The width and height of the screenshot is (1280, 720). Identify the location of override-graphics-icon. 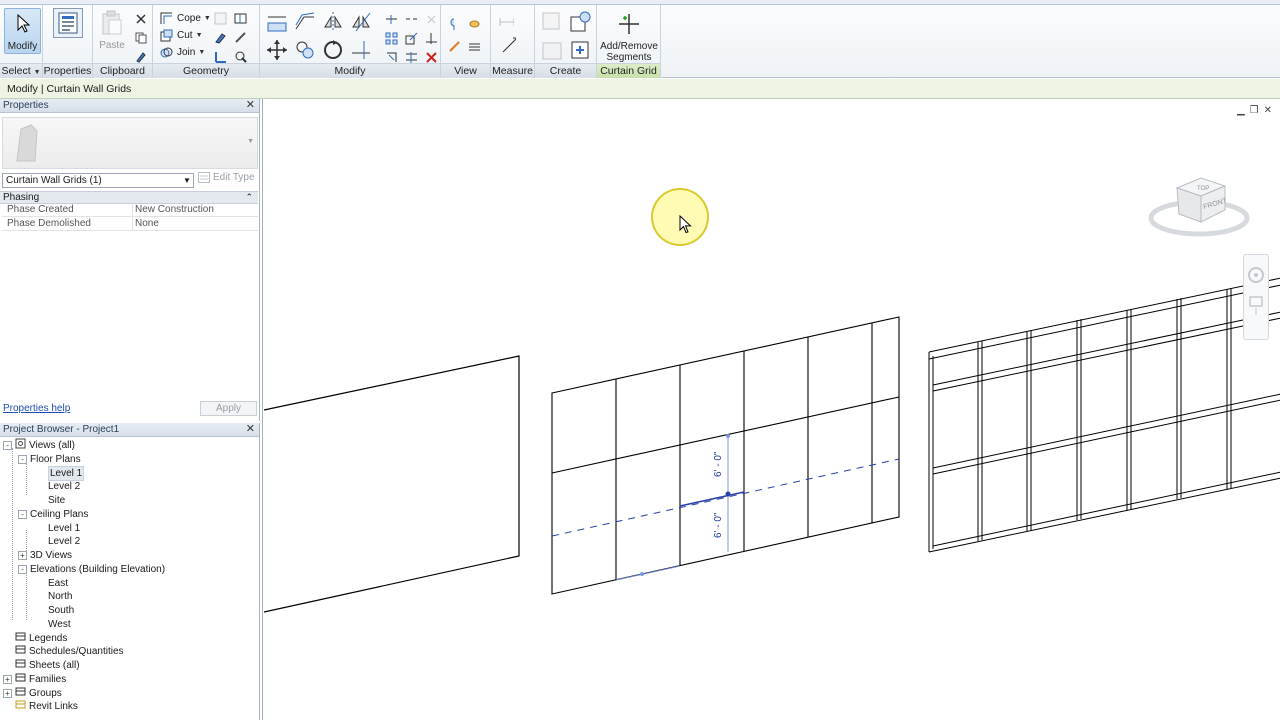
(474, 24).